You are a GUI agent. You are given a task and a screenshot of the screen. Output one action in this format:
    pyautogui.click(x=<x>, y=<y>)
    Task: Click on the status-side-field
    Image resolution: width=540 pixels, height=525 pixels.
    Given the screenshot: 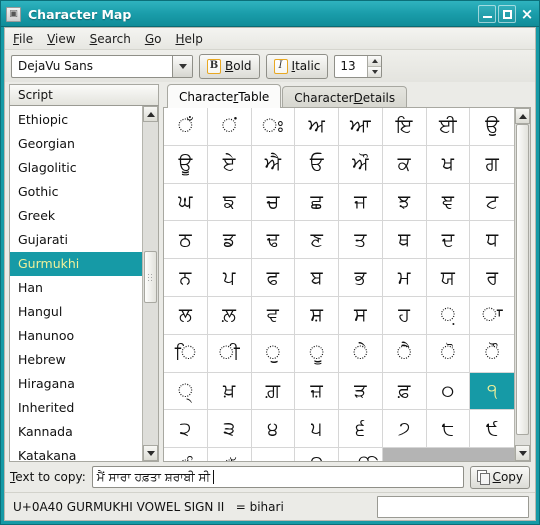 What is the action you would take?
    pyautogui.click(x=453, y=506)
    